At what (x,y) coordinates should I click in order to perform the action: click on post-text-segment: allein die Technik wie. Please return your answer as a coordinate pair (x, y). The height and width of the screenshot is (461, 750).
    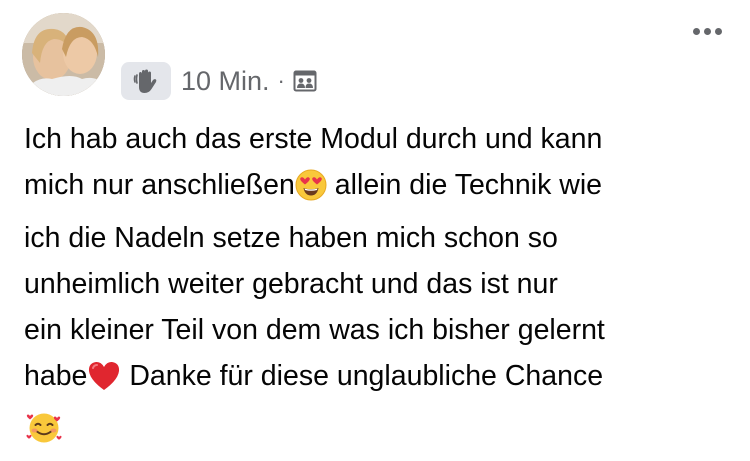
    Looking at the image, I should click on (464, 185).